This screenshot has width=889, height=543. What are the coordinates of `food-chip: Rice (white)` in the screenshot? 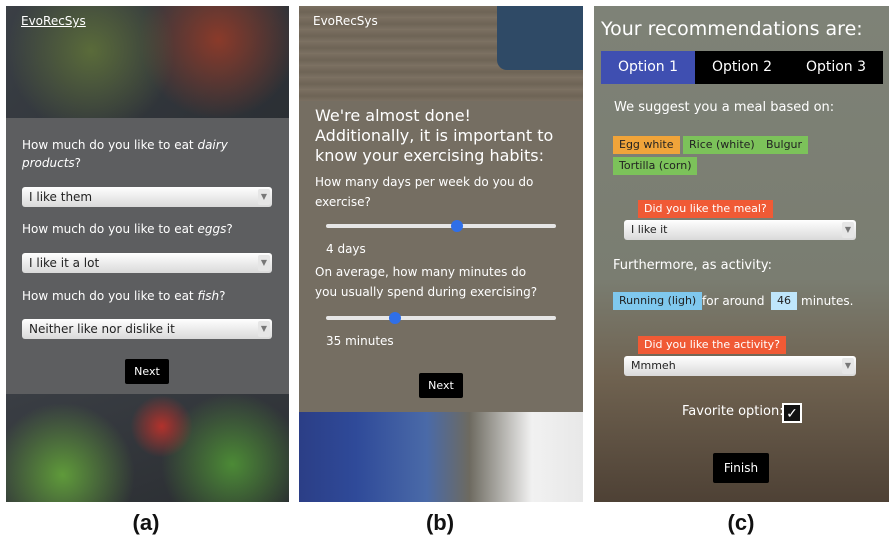 It's located at (722, 145).